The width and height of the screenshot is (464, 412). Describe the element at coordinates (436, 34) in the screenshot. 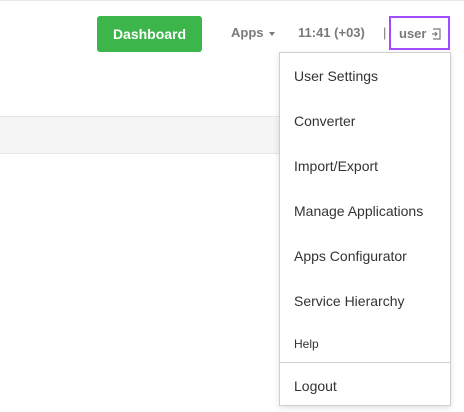

I see `logout-icon` at that location.